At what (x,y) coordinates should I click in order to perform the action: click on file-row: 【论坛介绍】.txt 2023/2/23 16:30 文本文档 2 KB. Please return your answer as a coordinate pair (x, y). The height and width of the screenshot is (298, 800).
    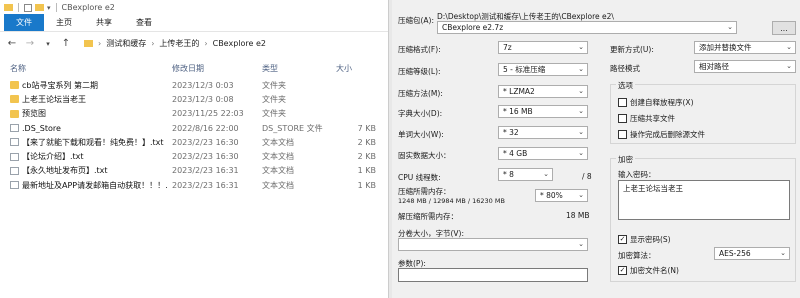
    Looking at the image, I should click on (194, 156).